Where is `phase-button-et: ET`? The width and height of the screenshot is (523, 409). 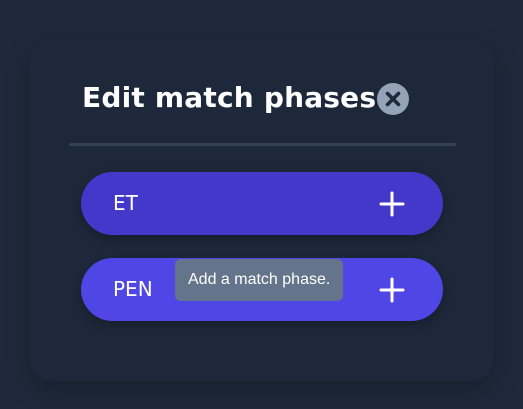
phase-button-et: ET is located at coordinates (262, 203).